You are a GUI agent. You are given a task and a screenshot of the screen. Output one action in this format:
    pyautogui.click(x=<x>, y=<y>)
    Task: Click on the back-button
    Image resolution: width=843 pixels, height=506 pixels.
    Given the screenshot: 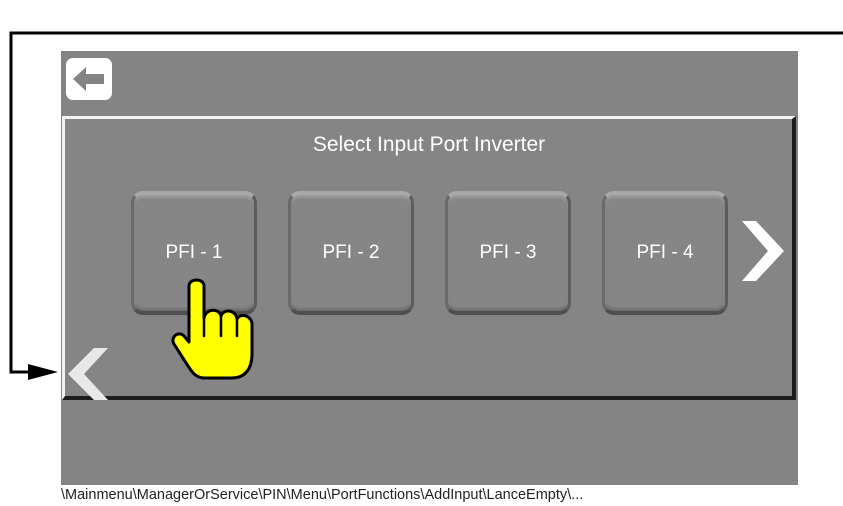 What is the action you would take?
    pyautogui.click(x=89, y=79)
    